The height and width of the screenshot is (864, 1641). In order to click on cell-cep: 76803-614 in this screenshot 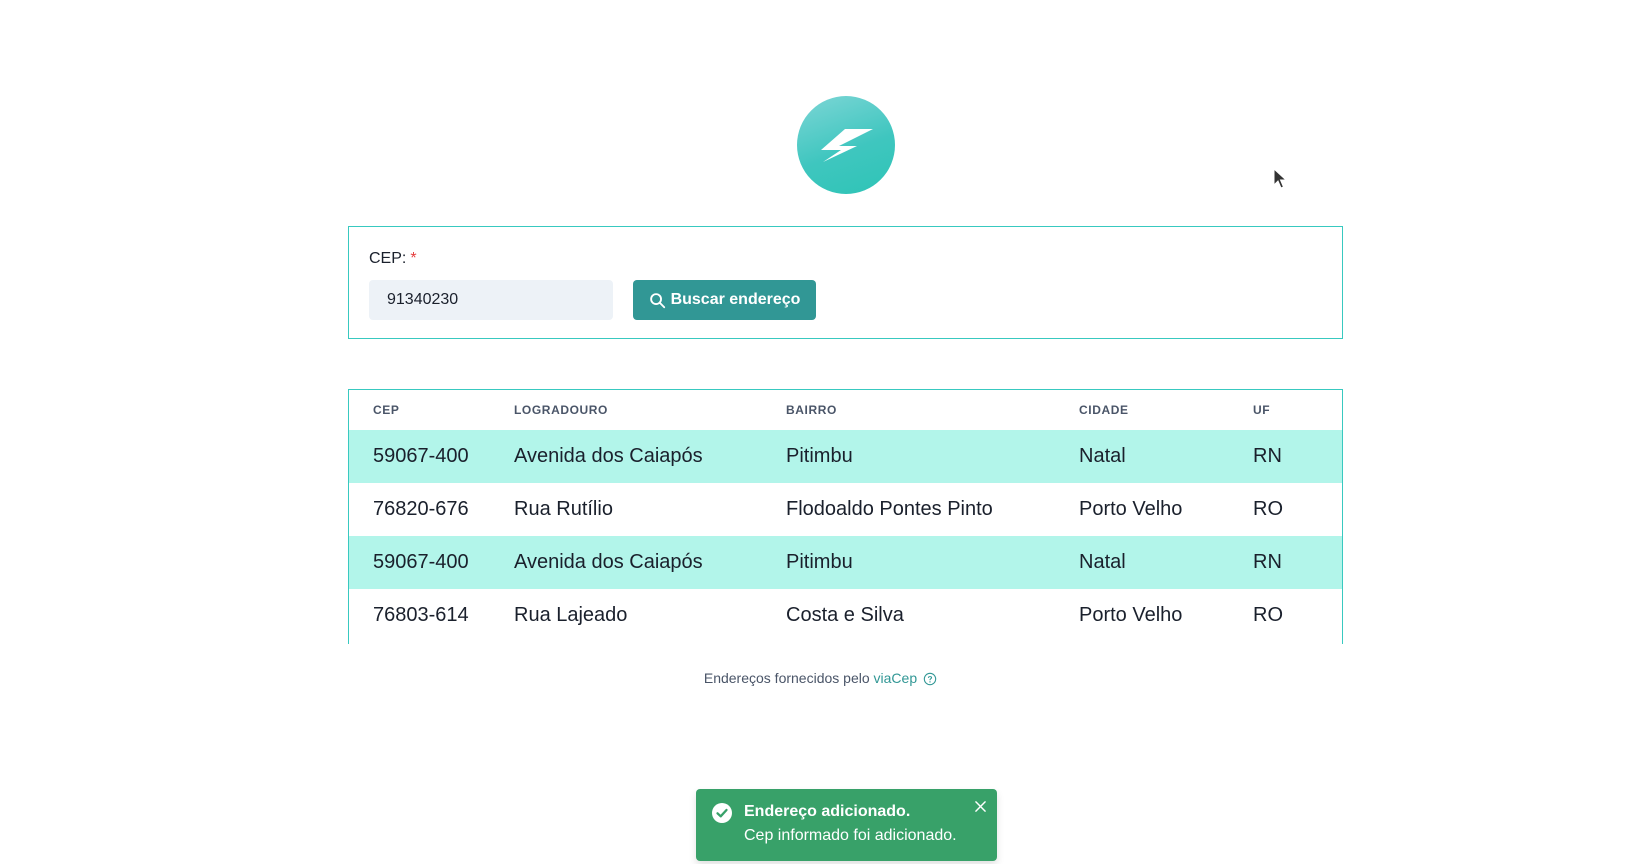, I will do `click(421, 615)`.